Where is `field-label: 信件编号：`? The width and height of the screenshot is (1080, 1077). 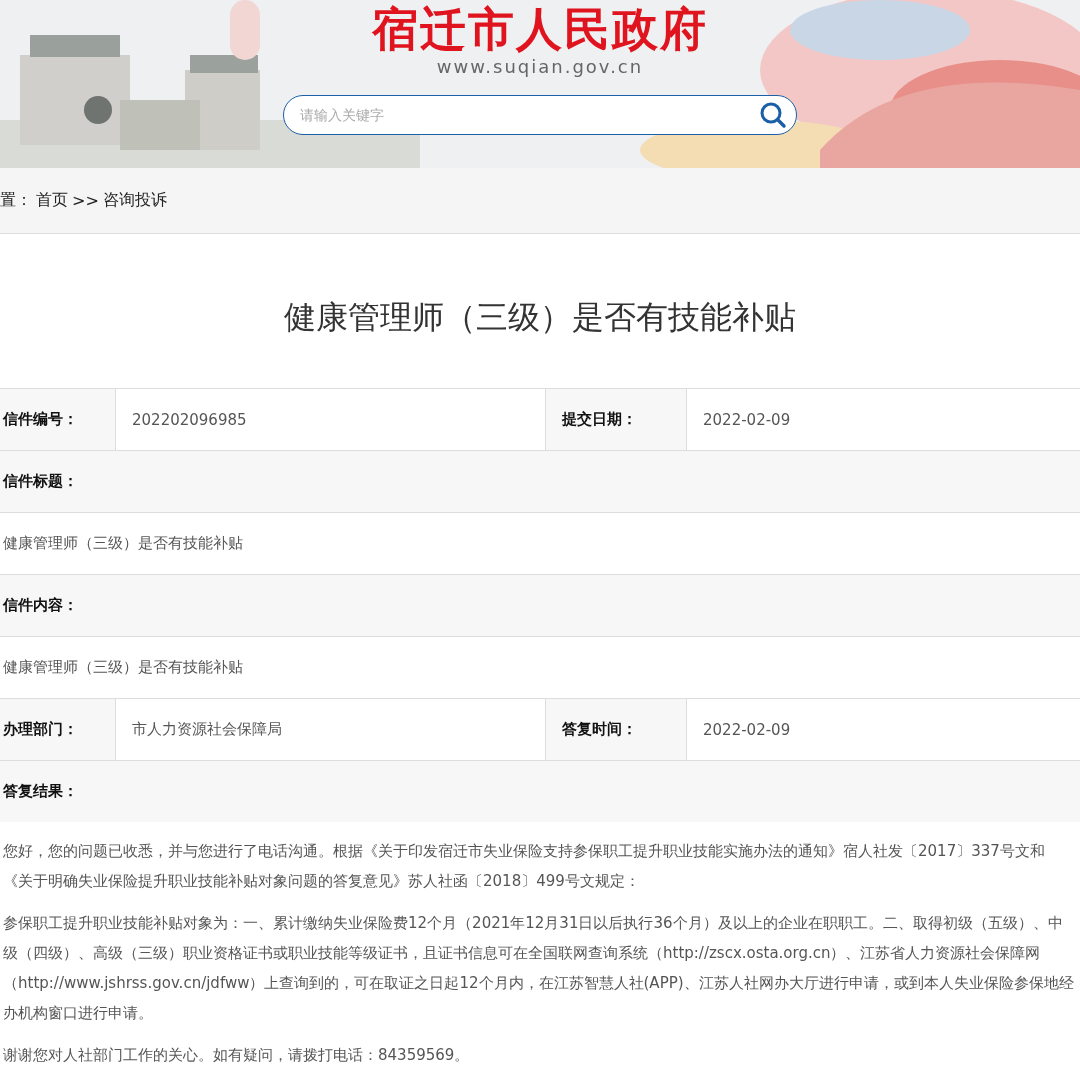 field-label: 信件编号： is located at coordinates (58, 419).